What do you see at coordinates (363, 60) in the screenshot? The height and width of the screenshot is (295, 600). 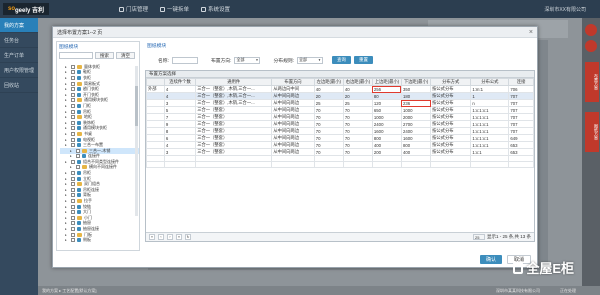 I see `reset-button: 重置` at bounding box center [363, 60].